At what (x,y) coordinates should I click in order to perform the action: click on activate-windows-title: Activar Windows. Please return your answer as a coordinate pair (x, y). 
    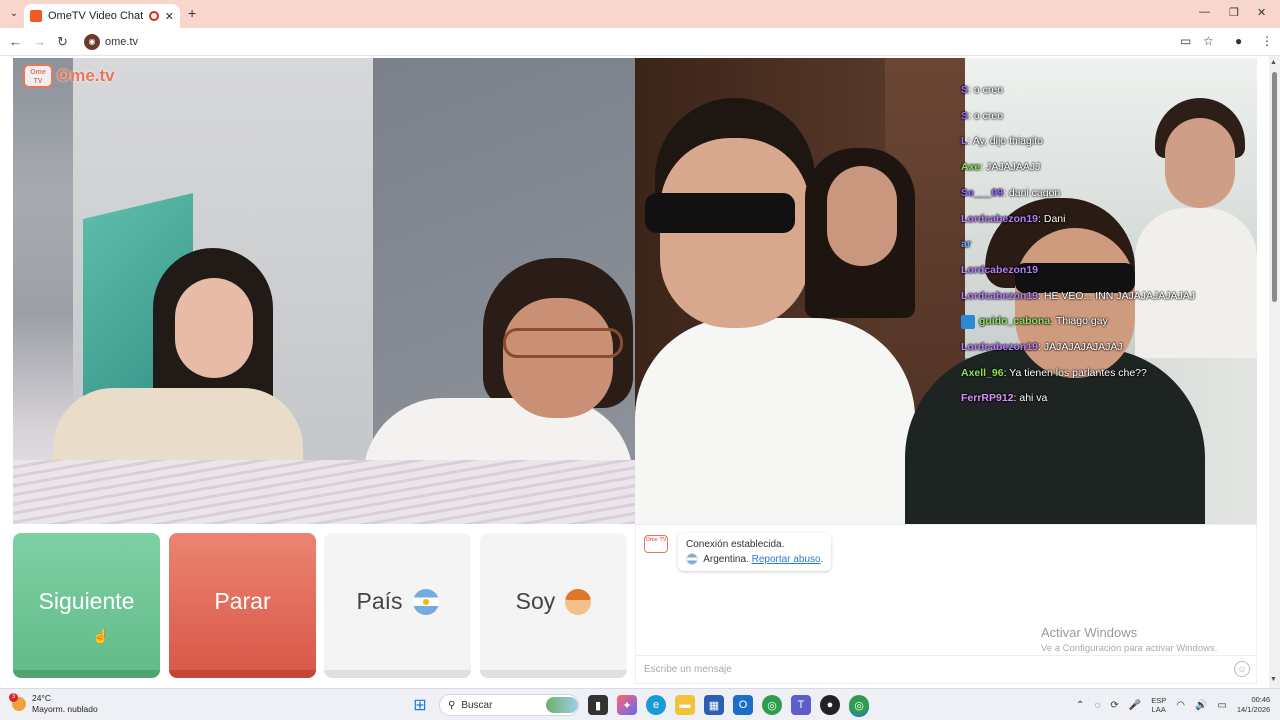
    Looking at the image, I should click on (1089, 632).